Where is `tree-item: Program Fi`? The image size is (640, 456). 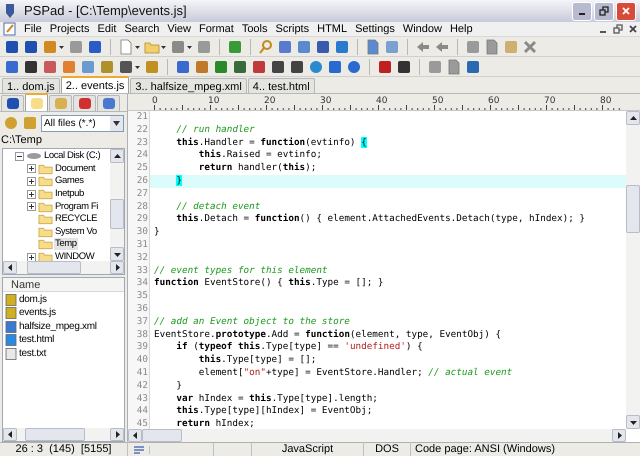
tree-item: Program Fi is located at coordinates (76, 206).